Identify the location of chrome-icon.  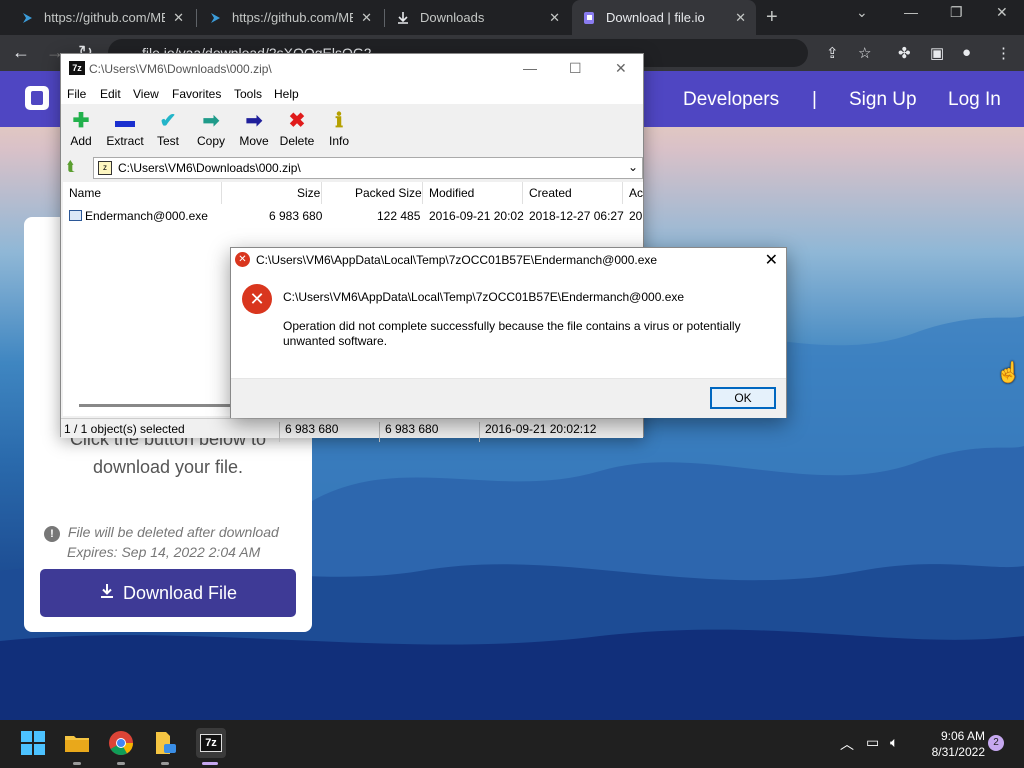
(121, 743).